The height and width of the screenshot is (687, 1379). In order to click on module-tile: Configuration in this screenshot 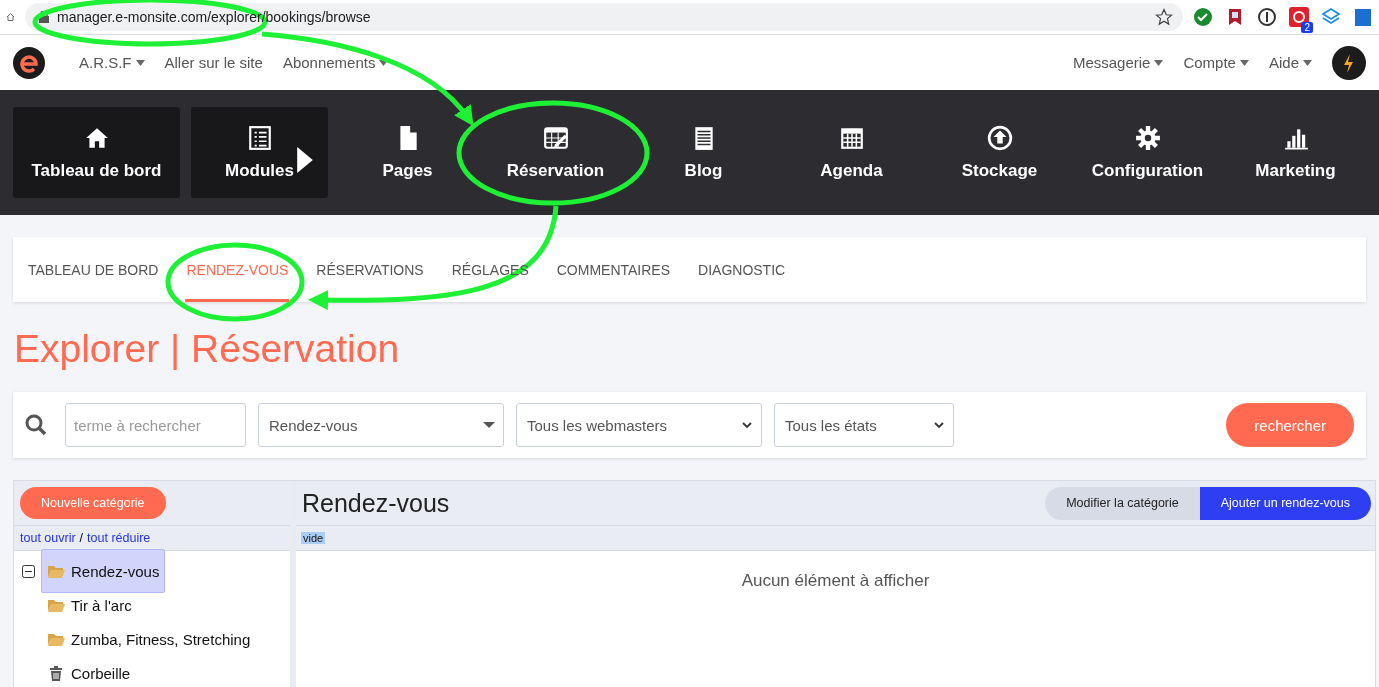, I will do `click(1147, 152)`.